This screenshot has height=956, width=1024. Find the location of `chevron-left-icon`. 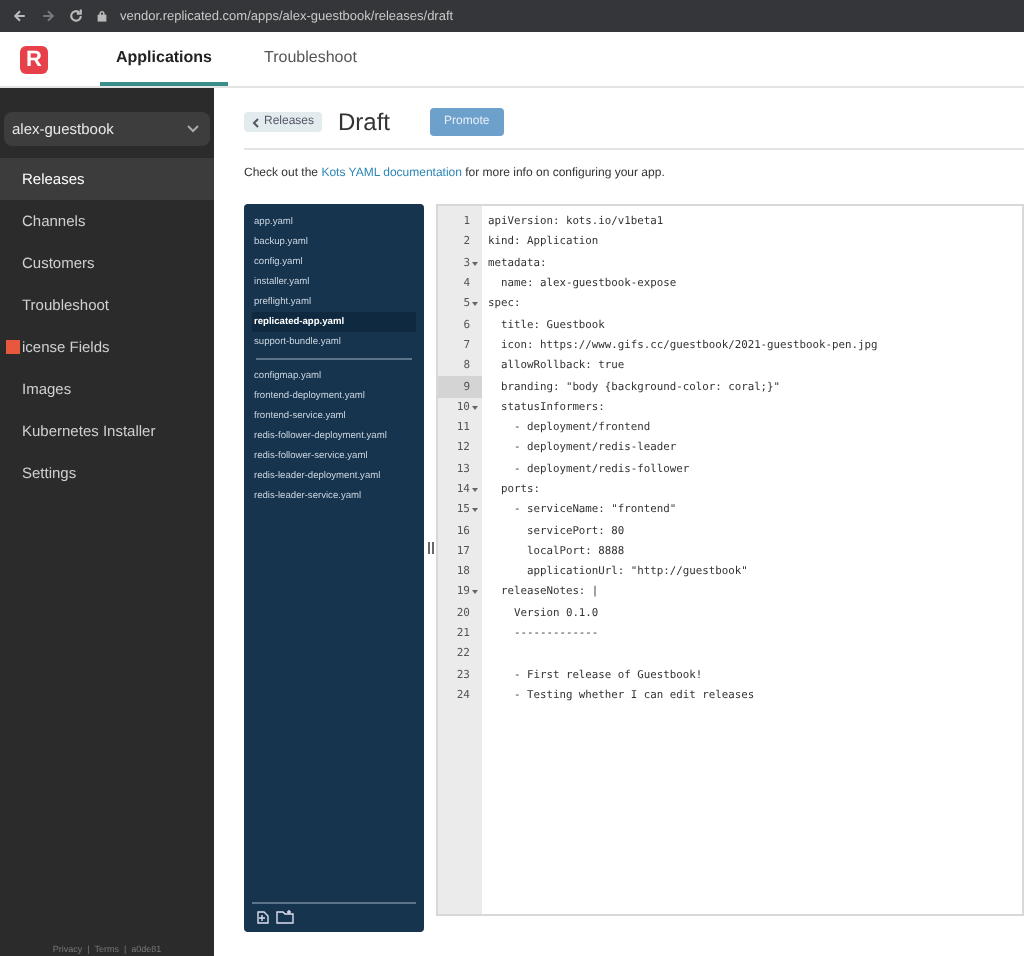

chevron-left-icon is located at coordinates (256, 122).